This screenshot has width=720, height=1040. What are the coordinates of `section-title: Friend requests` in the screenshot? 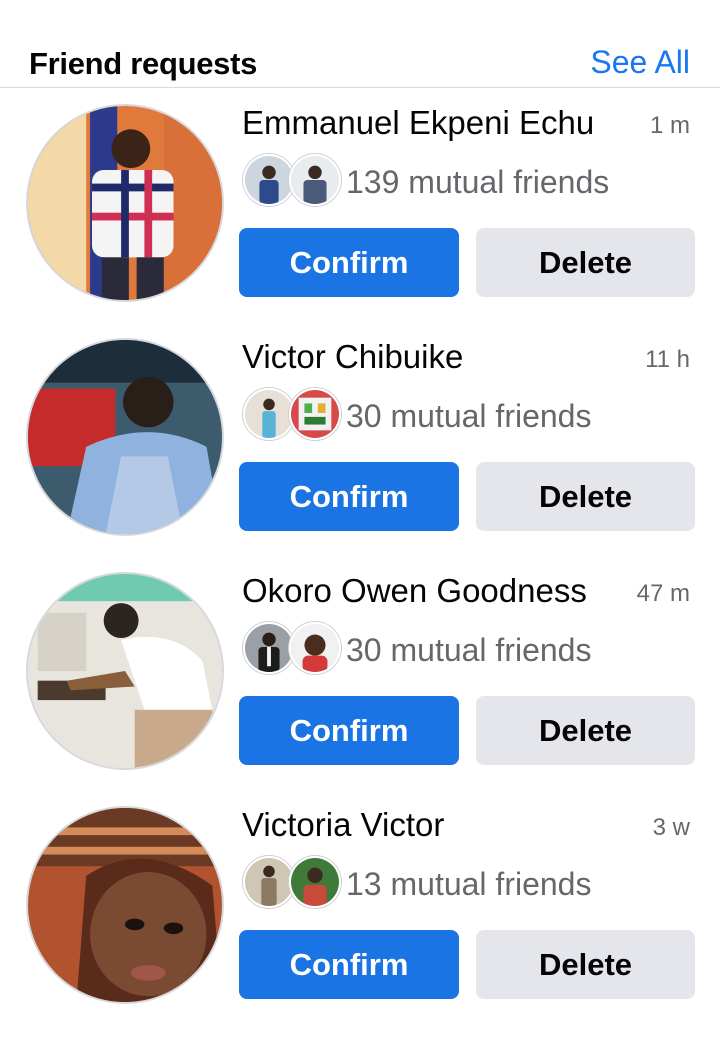 It's located at (143, 63).